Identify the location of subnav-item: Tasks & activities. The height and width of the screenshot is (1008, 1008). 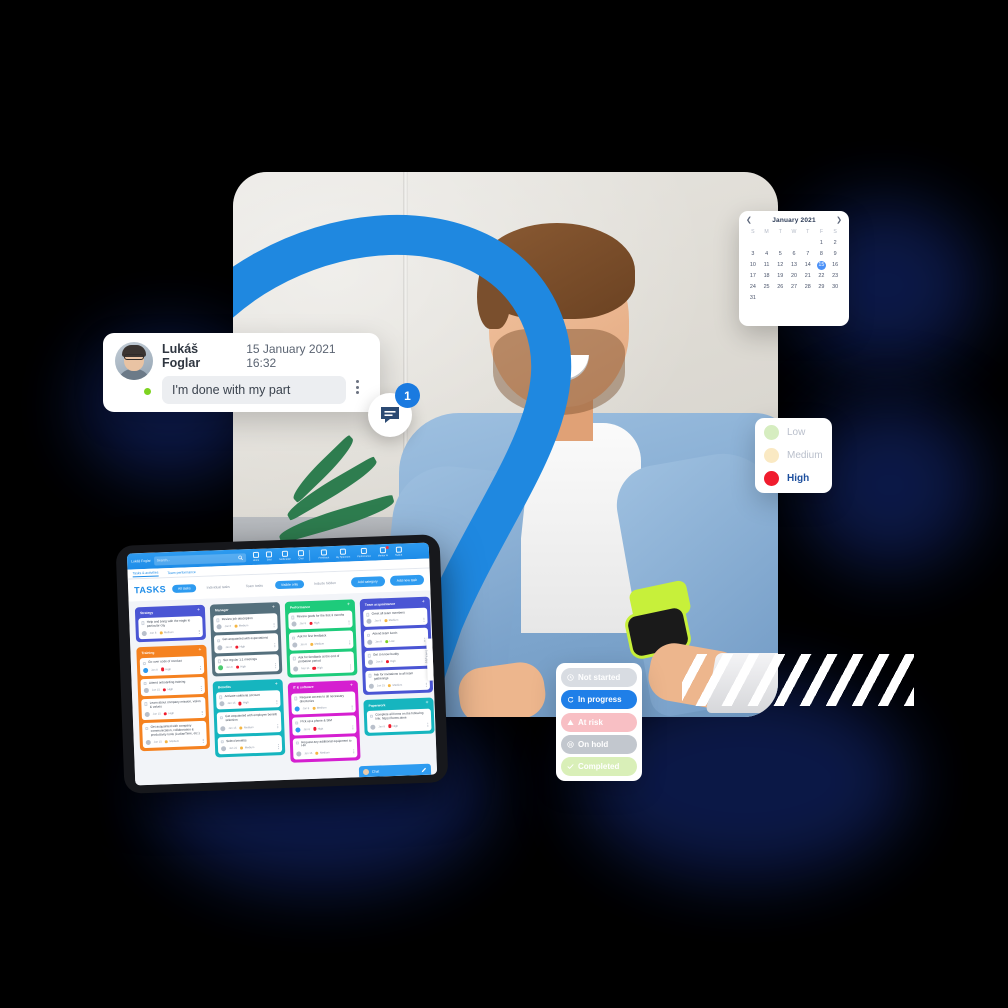
(145, 573).